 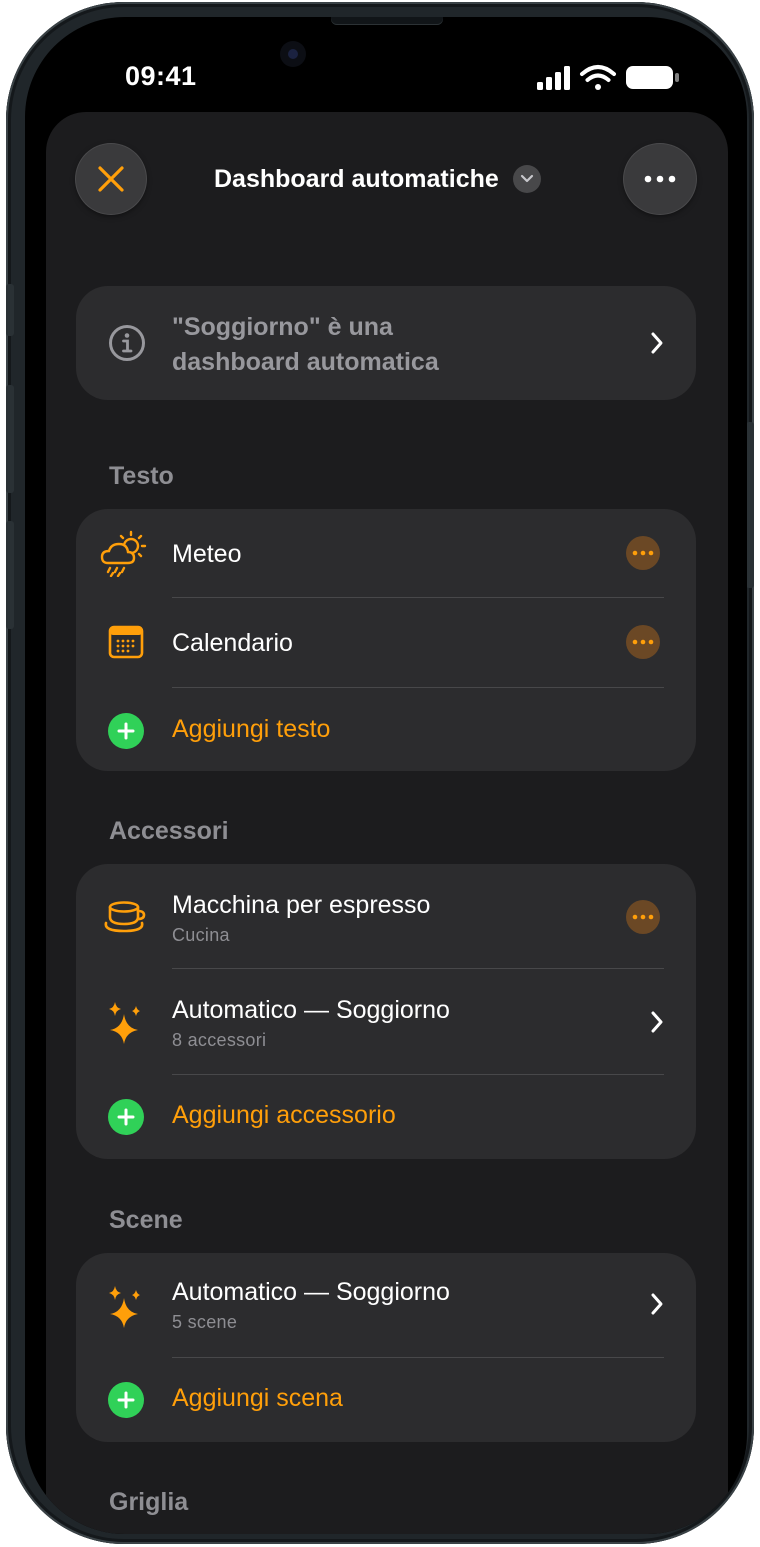 I want to click on weather-icon, so click(x=126, y=553).